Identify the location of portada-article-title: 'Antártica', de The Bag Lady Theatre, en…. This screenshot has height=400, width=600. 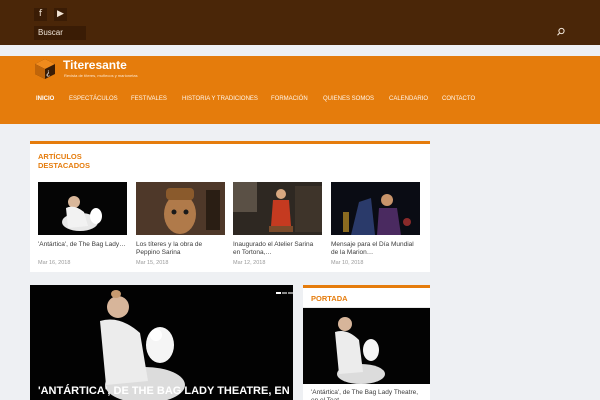
(367, 394).